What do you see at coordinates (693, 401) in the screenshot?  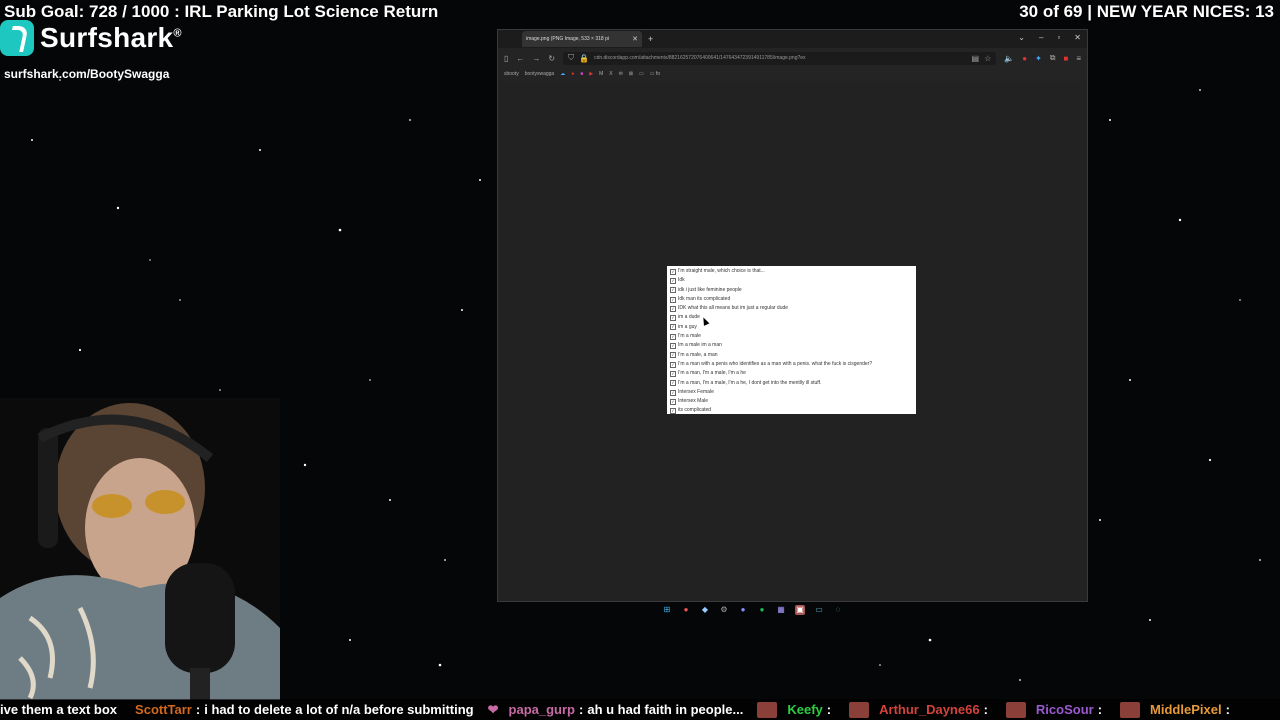 I see `survey-option-label: Intersex Male` at bounding box center [693, 401].